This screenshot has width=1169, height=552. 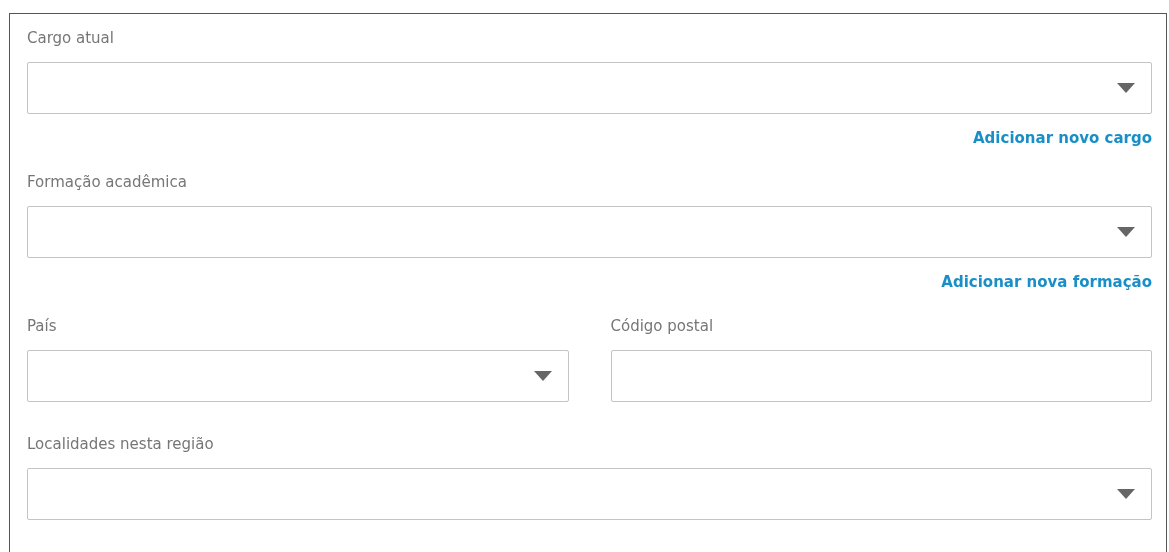 I want to click on field-label: Código postal, so click(x=662, y=326).